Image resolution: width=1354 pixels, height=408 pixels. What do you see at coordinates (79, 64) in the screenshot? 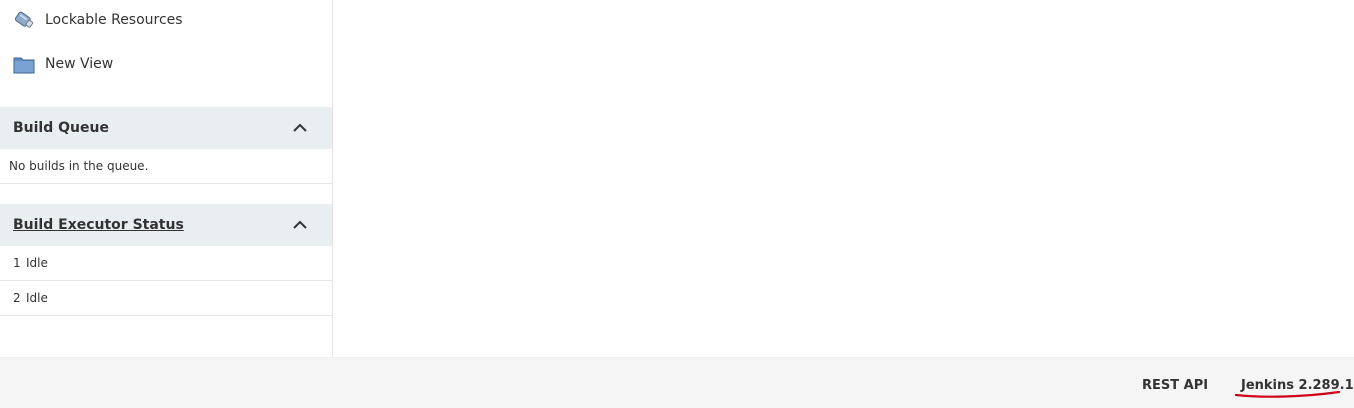
I see `task-label: New View` at bounding box center [79, 64].